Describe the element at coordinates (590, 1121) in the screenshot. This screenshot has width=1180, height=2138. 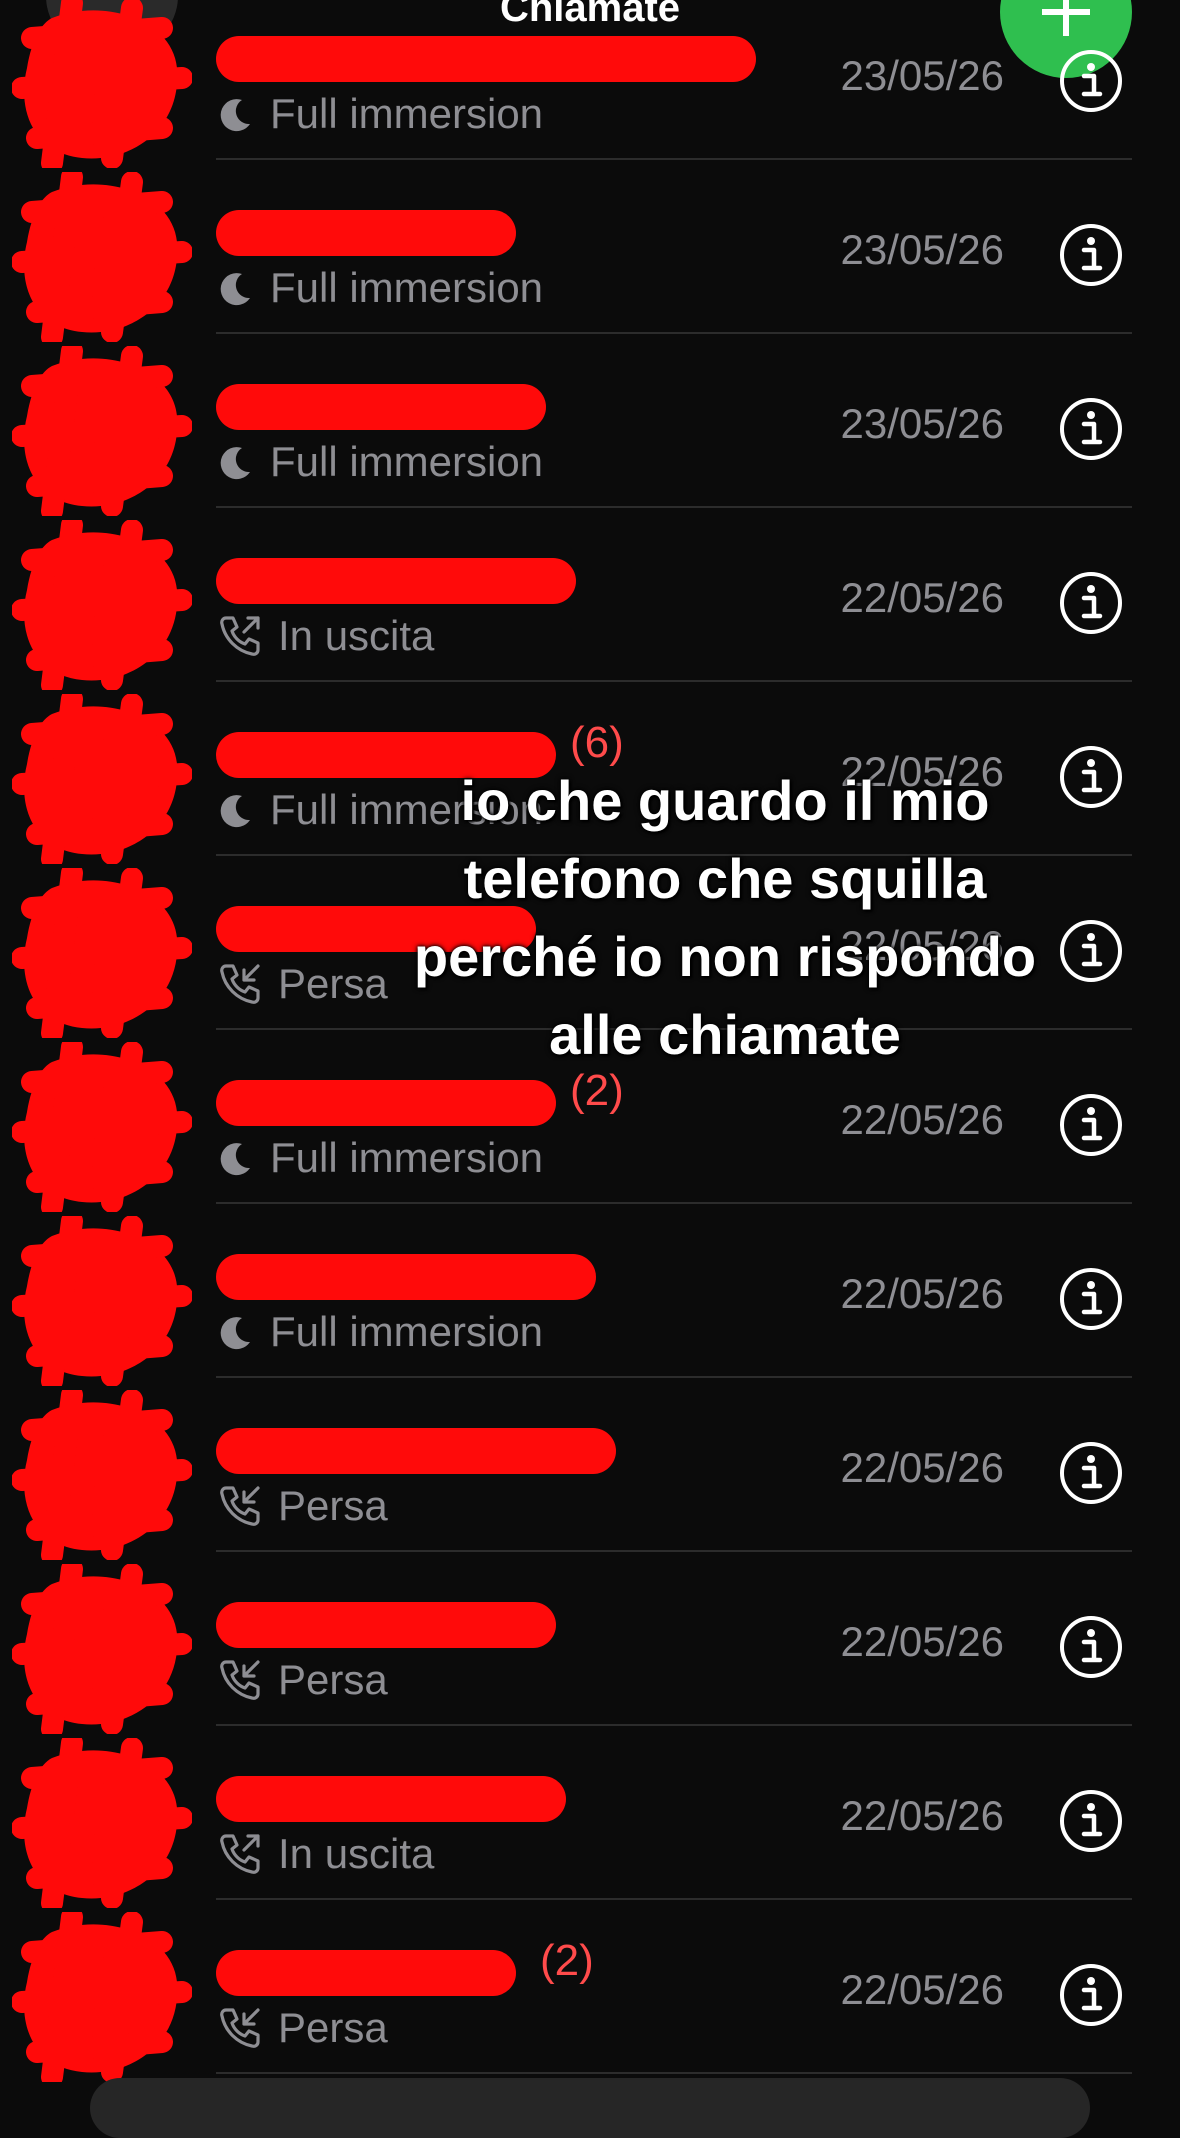
I see `call-row: (2) Full immersion 22/05/26` at that location.